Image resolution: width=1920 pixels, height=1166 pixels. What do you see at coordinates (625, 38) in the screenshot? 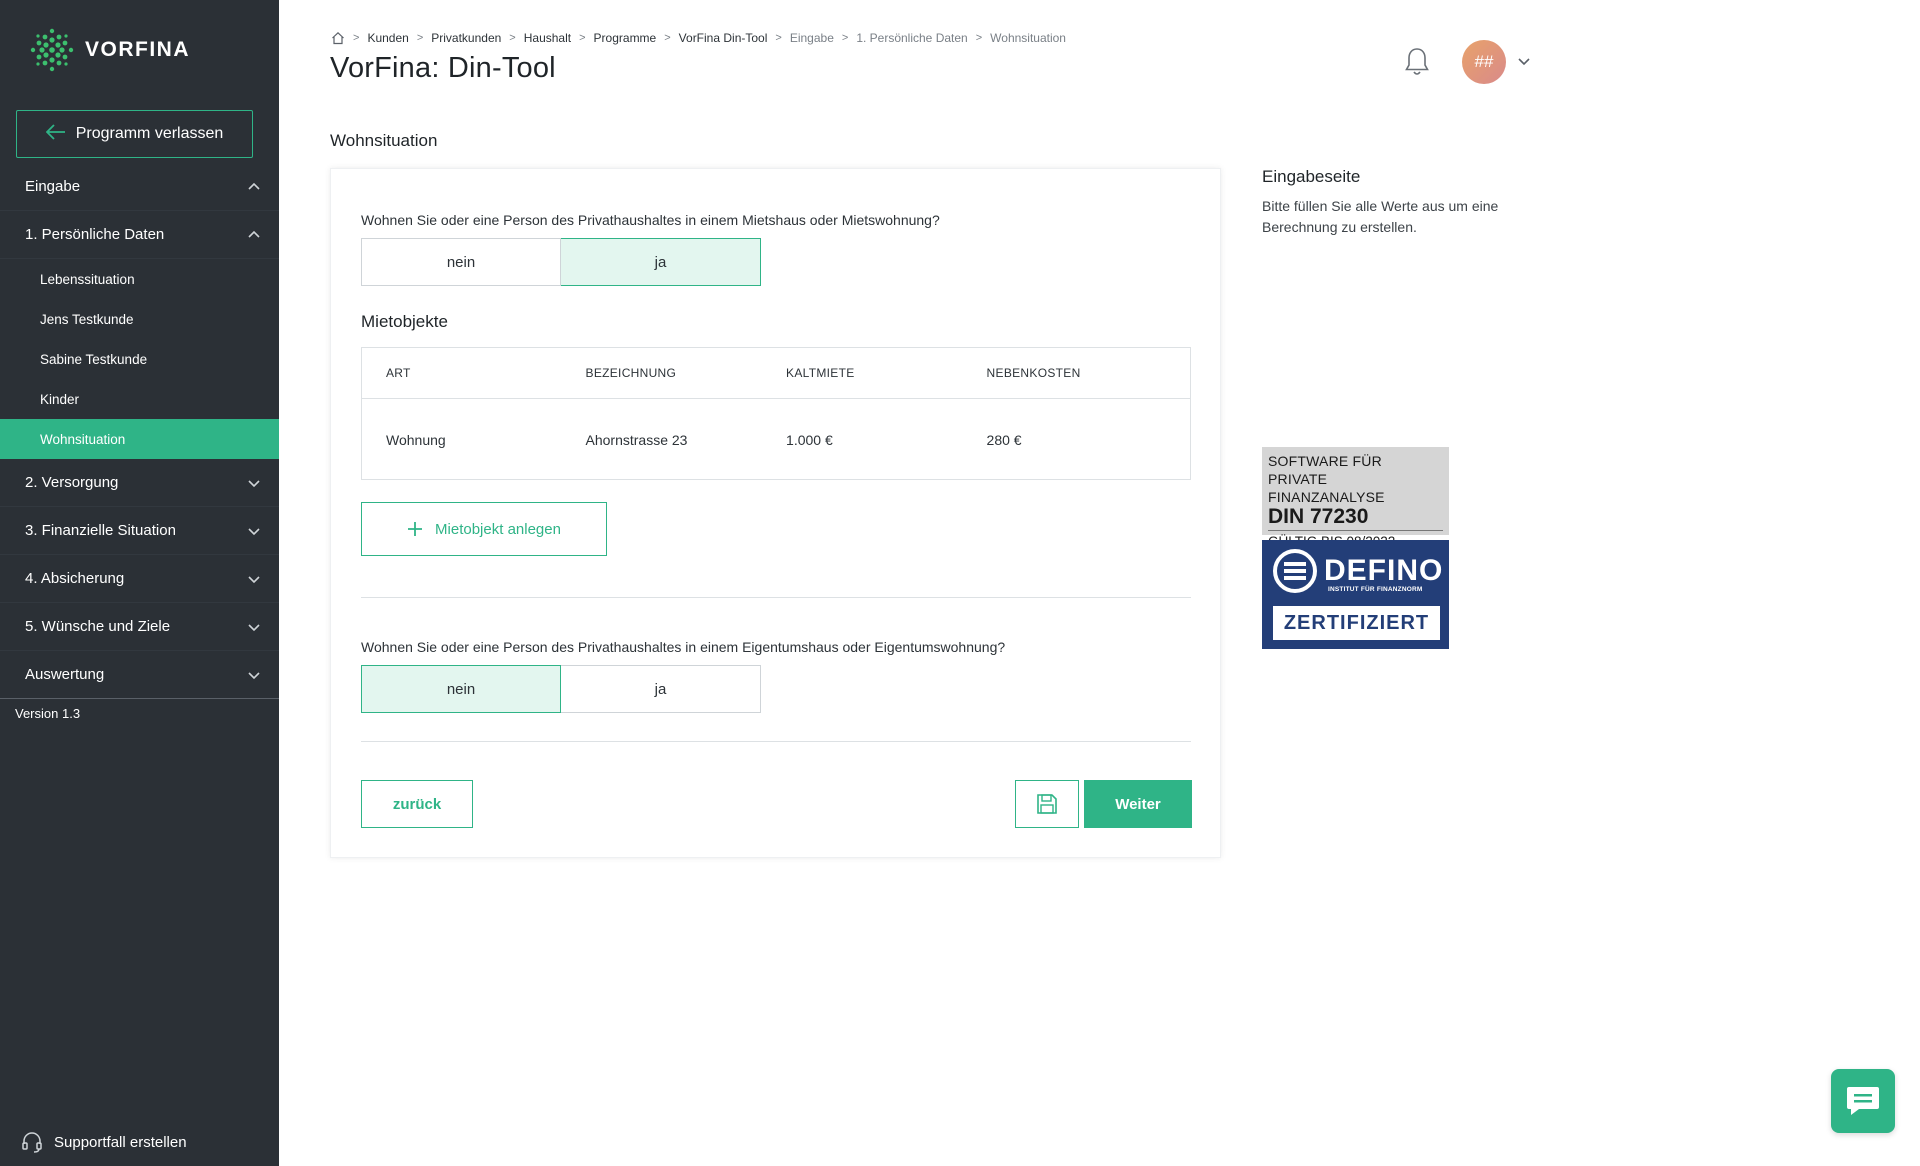
I see `breadcrumb-programme: Programme` at bounding box center [625, 38].